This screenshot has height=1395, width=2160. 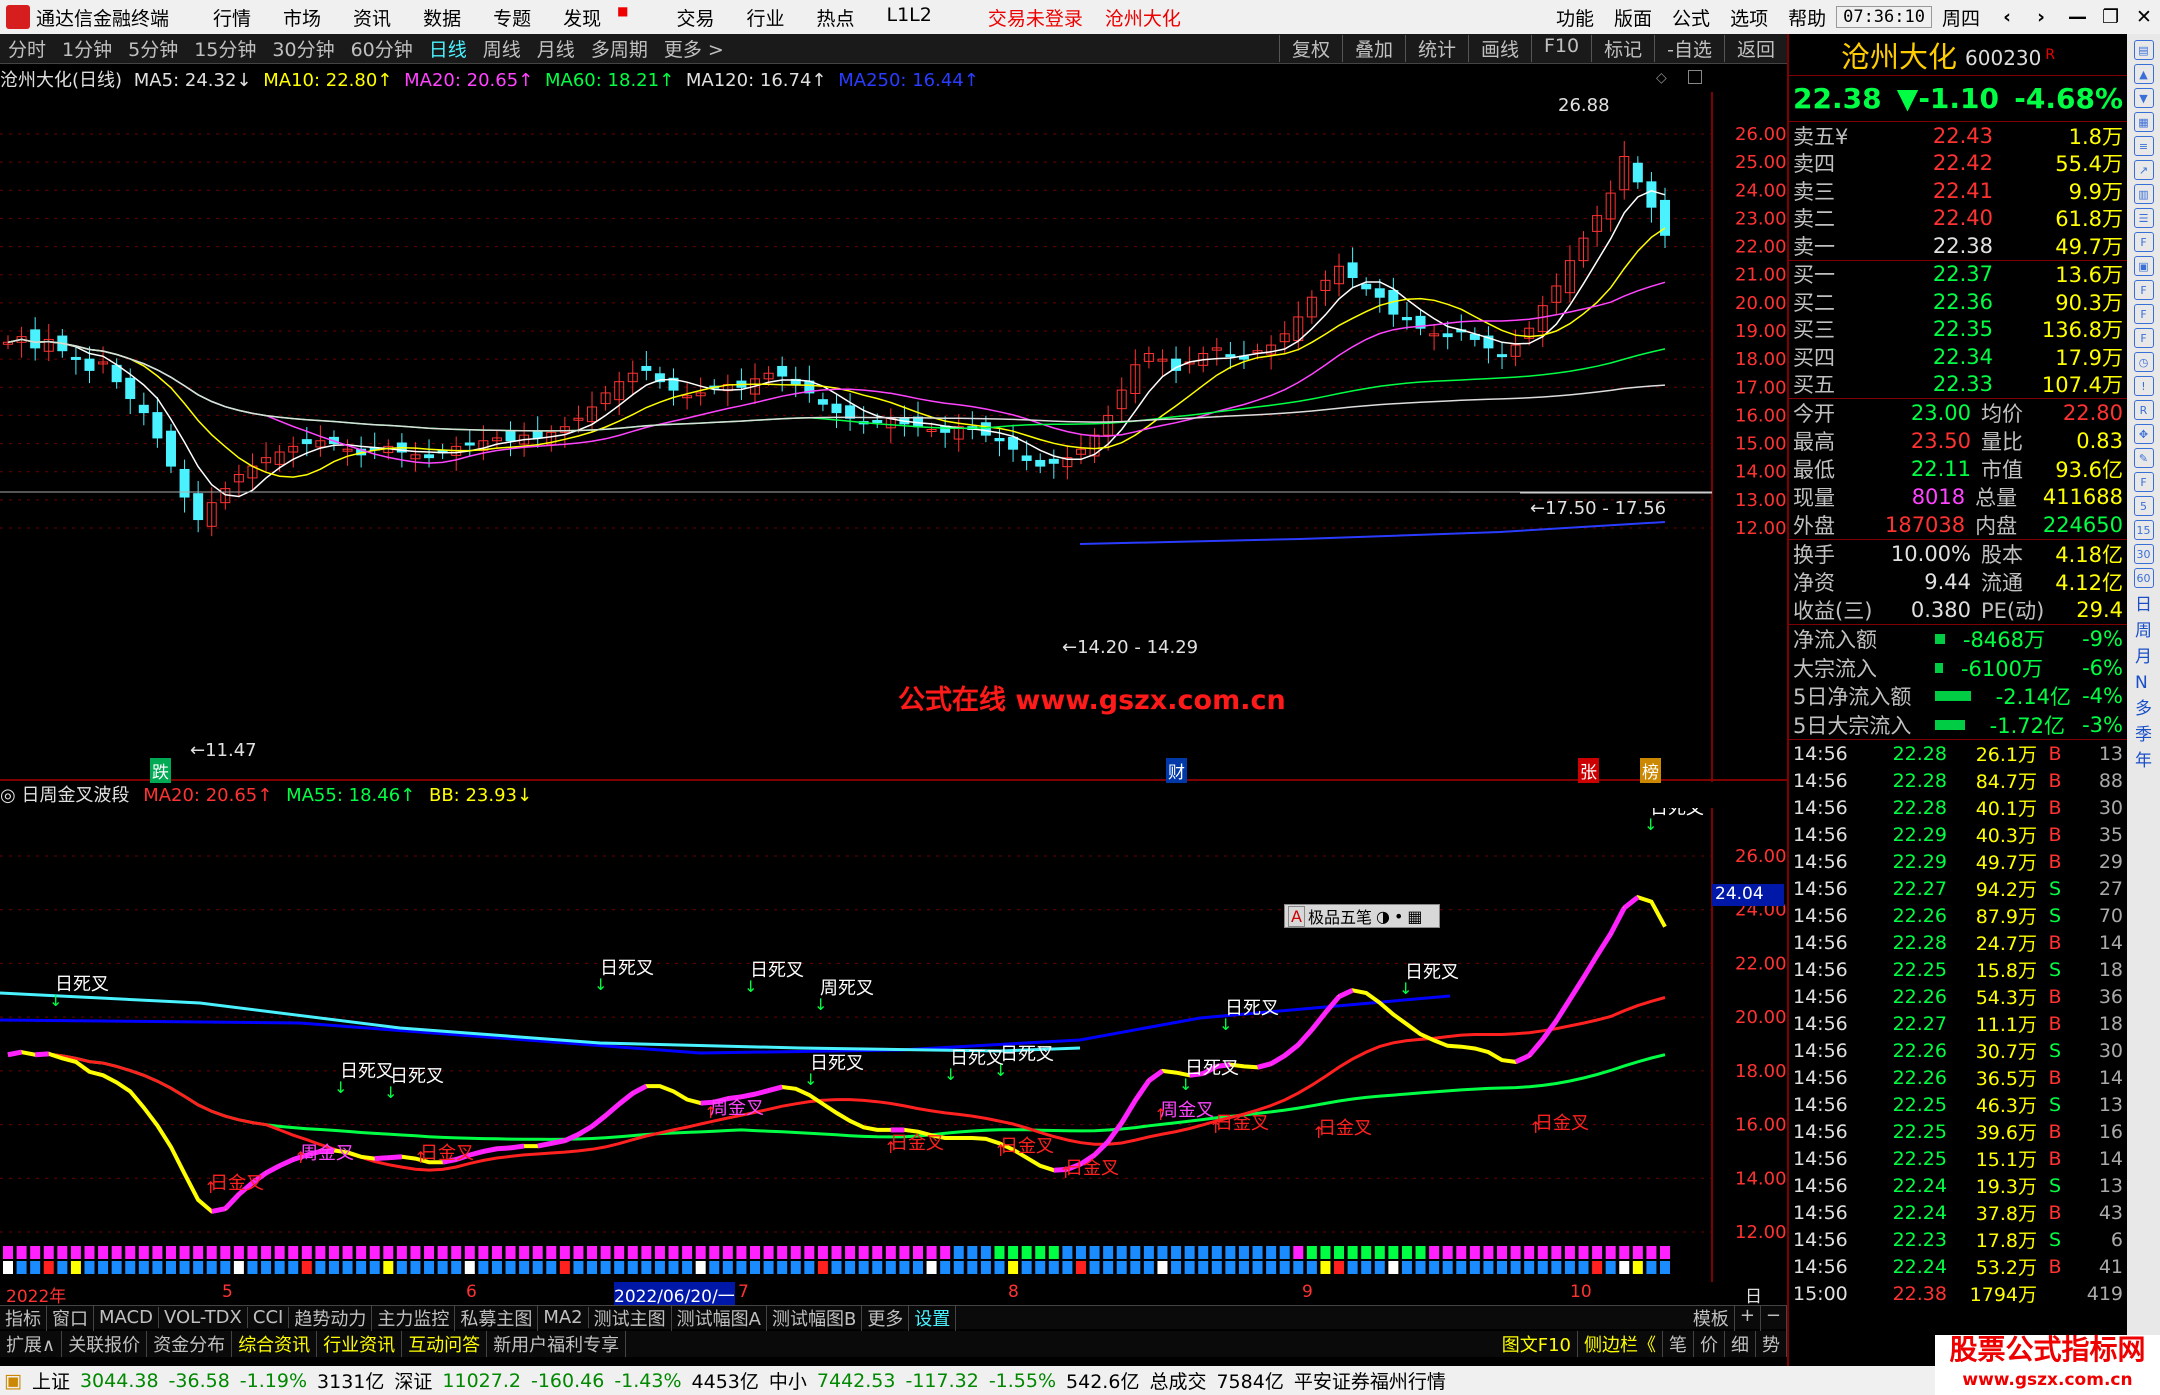 I want to click on menu-3: 数据, so click(x=442, y=17).